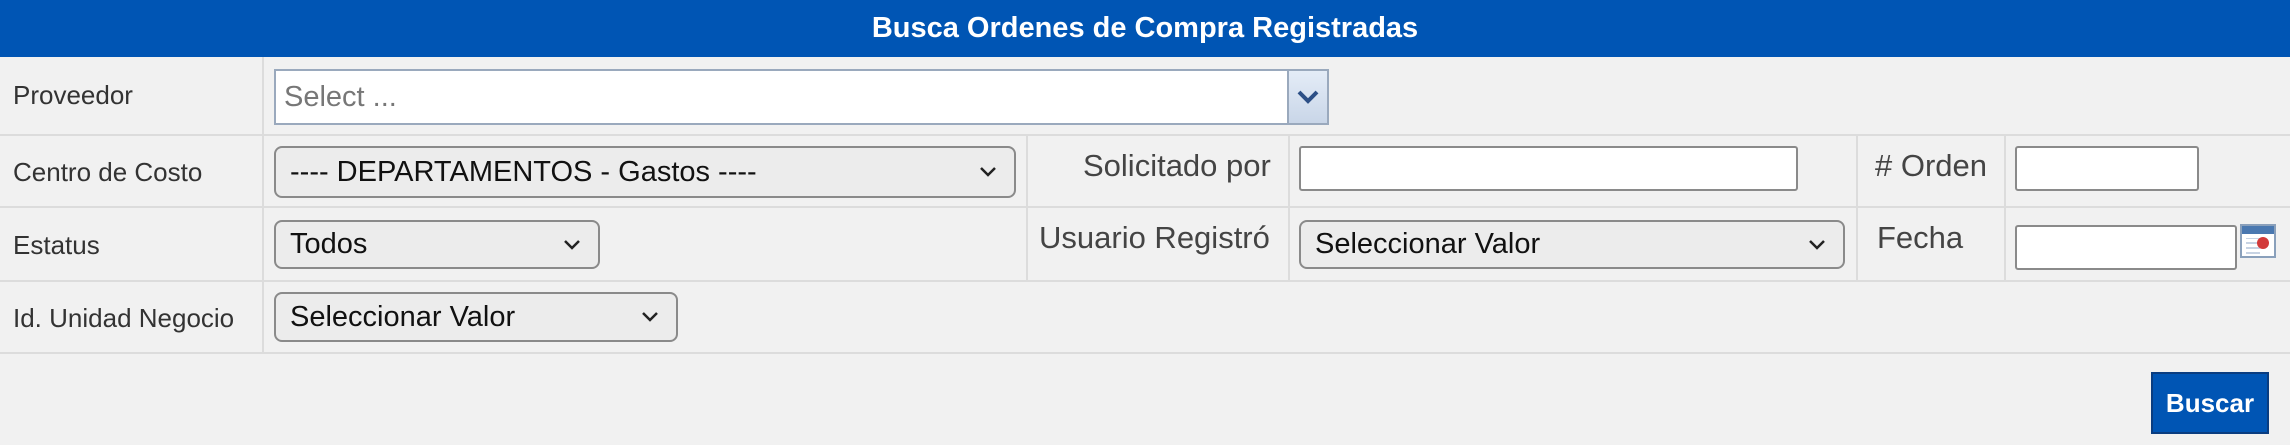 Image resolution: width=2290 pixels, height=445 pixels. I want to click on orden-input, so click(2107, 168).